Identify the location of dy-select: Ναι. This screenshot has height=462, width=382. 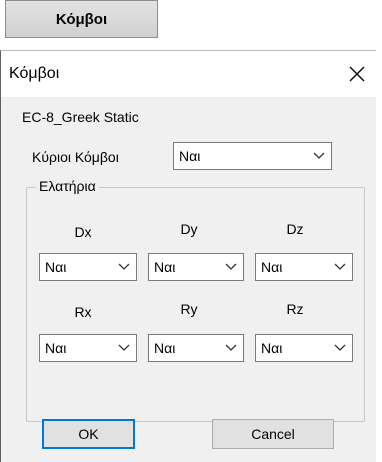
(196, 267).